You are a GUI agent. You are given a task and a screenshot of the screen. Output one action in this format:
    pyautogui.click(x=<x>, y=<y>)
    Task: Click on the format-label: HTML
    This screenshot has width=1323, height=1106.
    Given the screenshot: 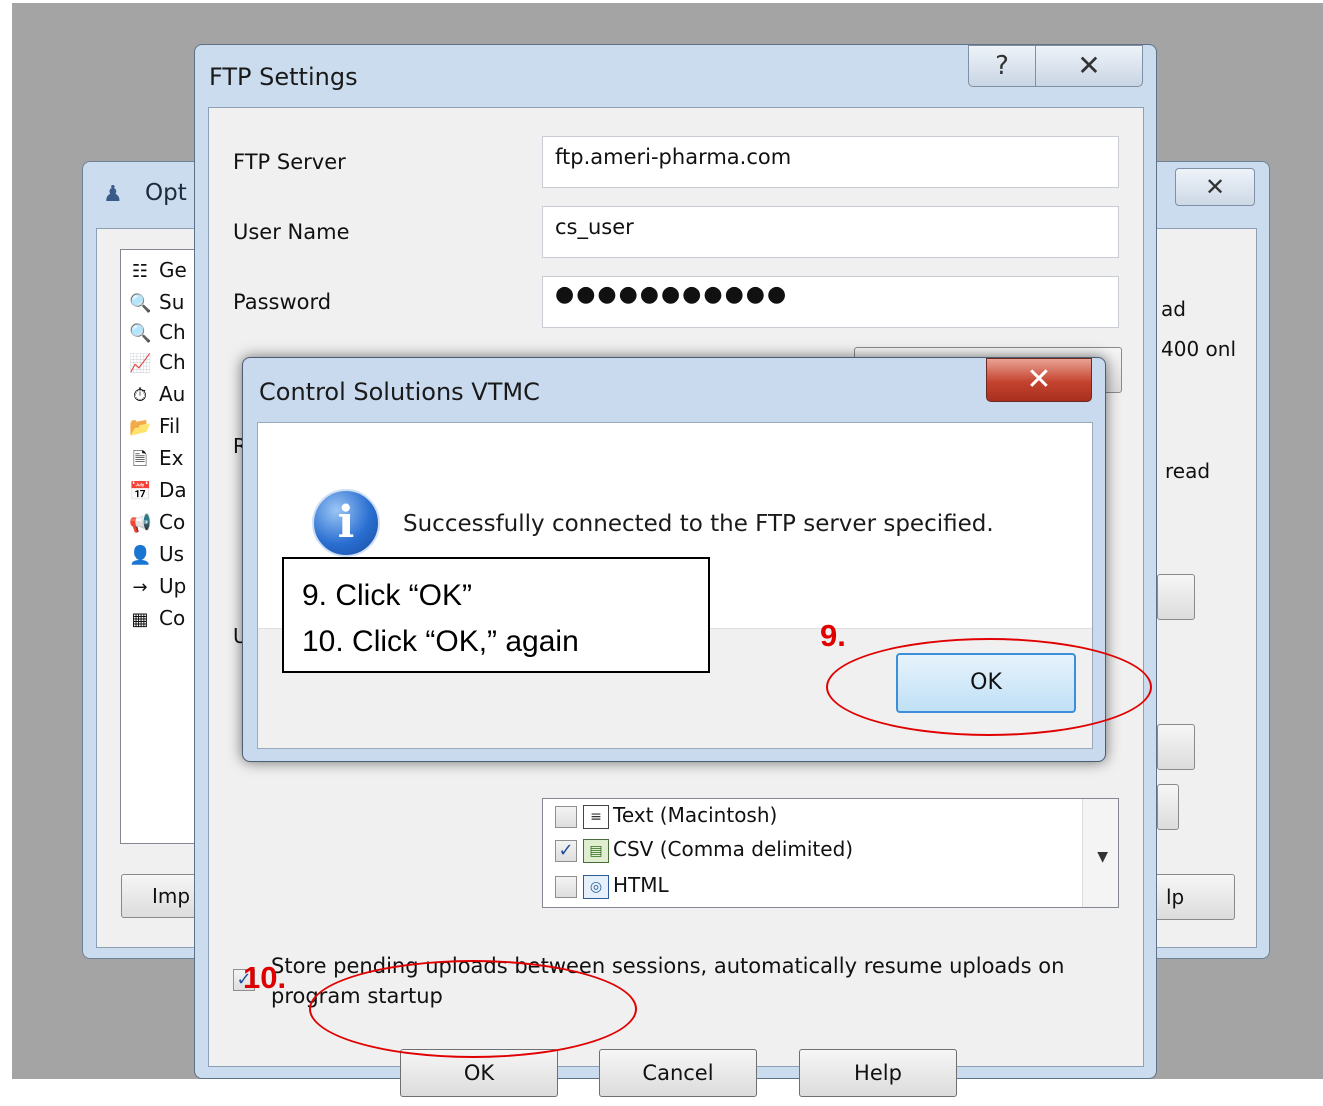 What is the action you would take?
    pyautogui.click(x=641, y=885)
    